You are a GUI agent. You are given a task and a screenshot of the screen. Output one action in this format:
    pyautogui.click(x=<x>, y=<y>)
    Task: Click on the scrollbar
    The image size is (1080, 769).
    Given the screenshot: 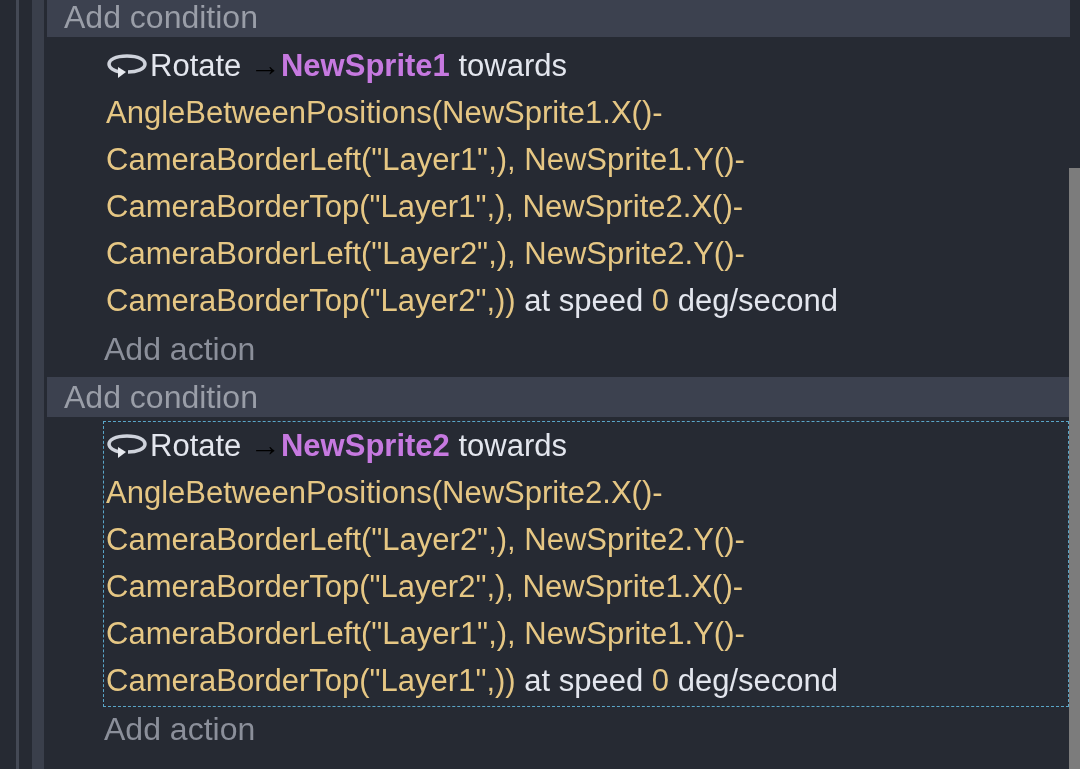 What is the action you would take?
    pyautogui.click(x=1074, y=468)
    